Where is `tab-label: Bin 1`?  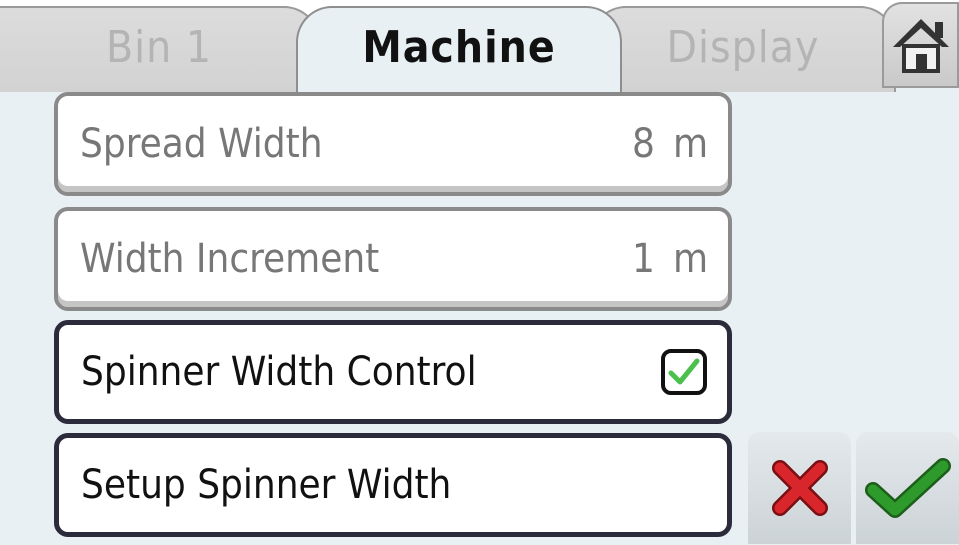 tab-label: Bin 1 is located at coordinates (159, 47).